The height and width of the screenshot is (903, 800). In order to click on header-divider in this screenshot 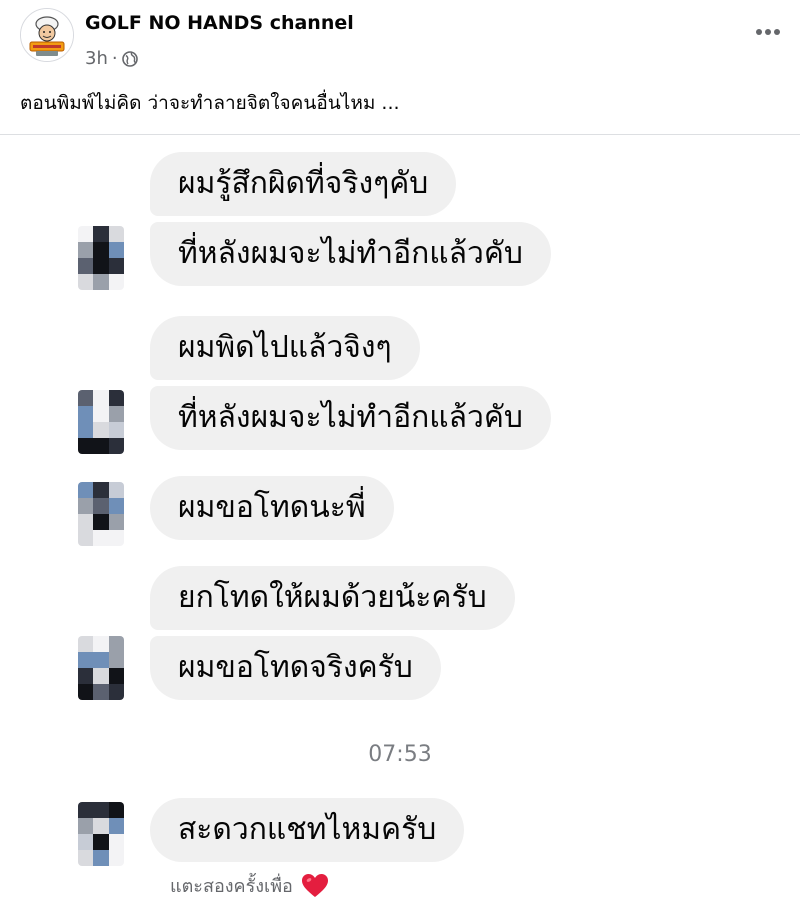, I will do `click(400, 134)`.